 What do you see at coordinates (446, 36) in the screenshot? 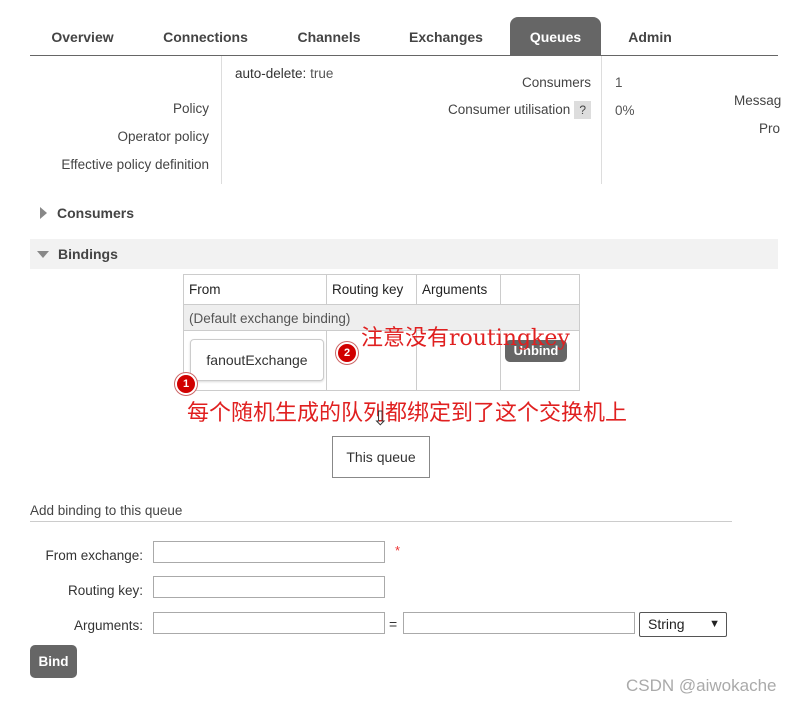
I see `tab-exchanges: Exchanges` at bounding box center [446, 36].